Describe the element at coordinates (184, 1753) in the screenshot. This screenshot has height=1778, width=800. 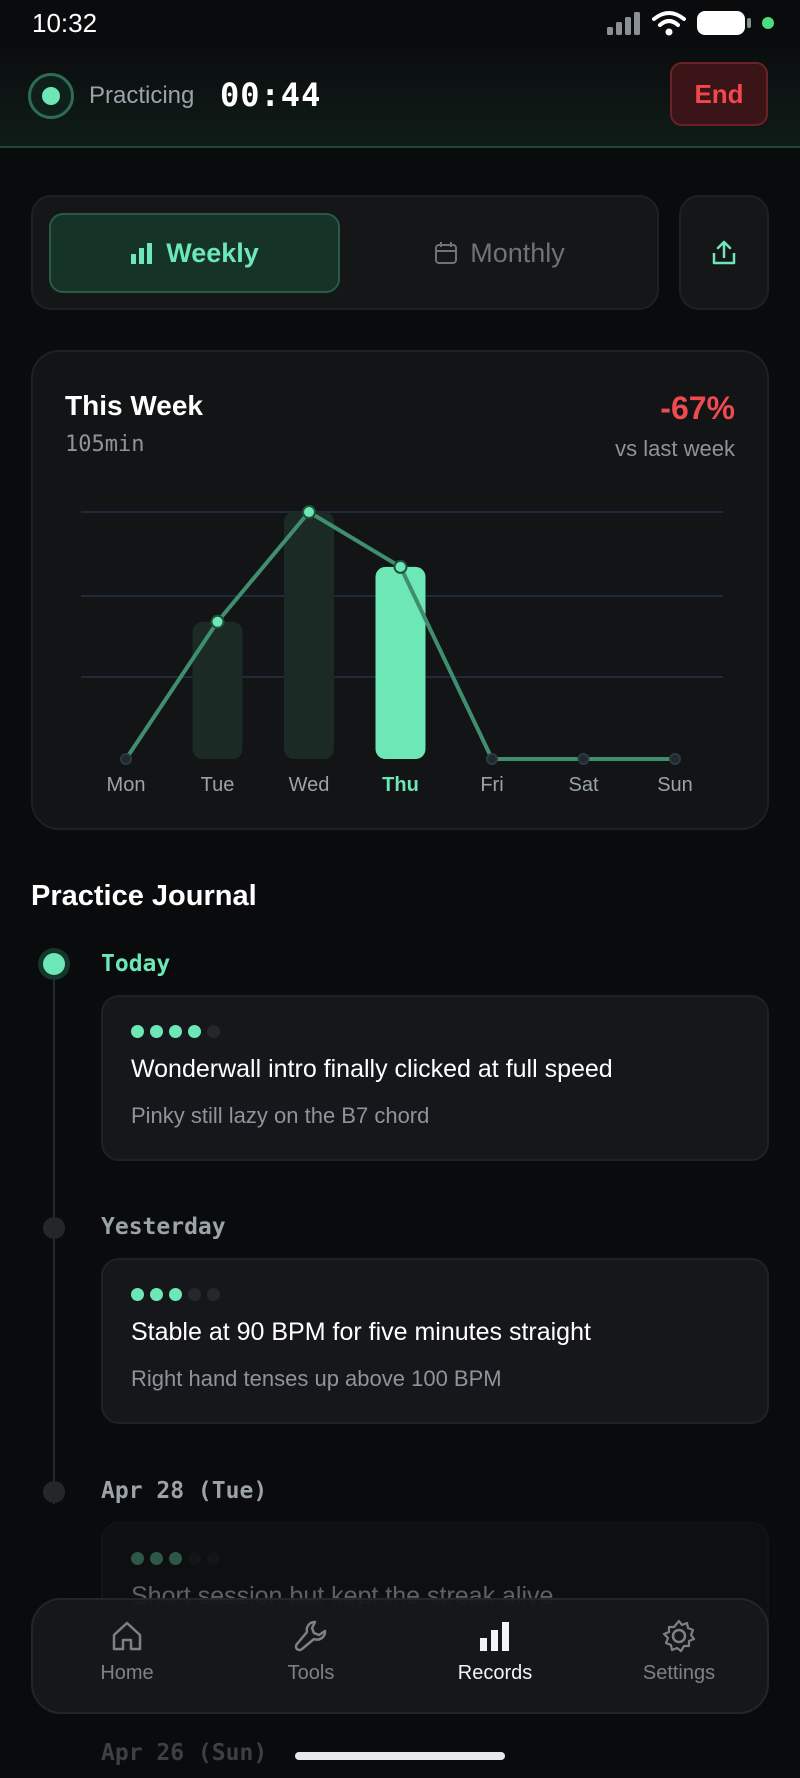
I see `entry-date: Apr 26 (Sun)` at that location.